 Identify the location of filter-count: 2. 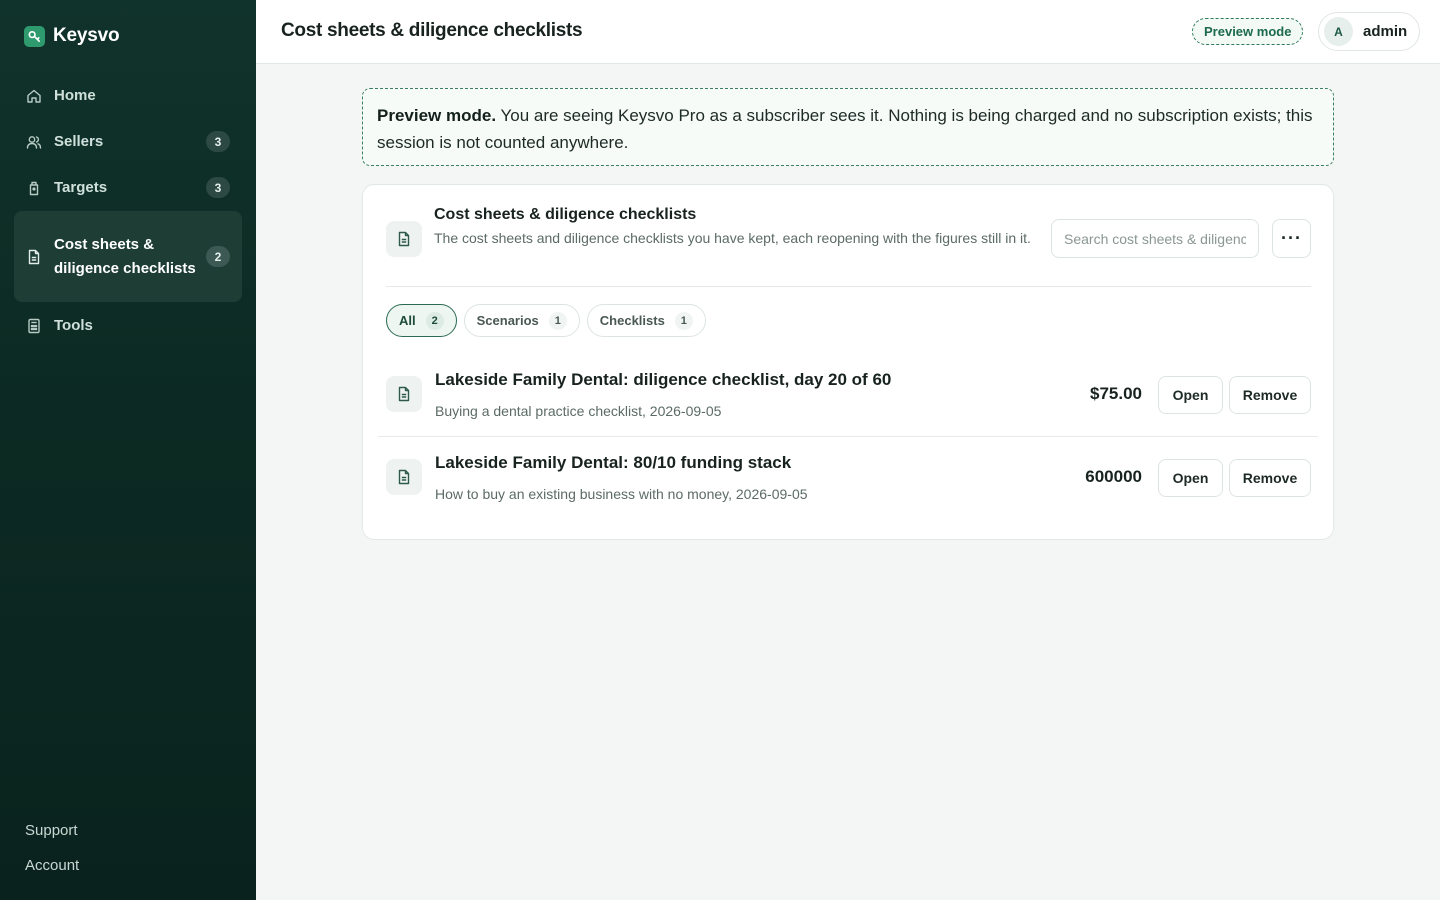
(434, 320).